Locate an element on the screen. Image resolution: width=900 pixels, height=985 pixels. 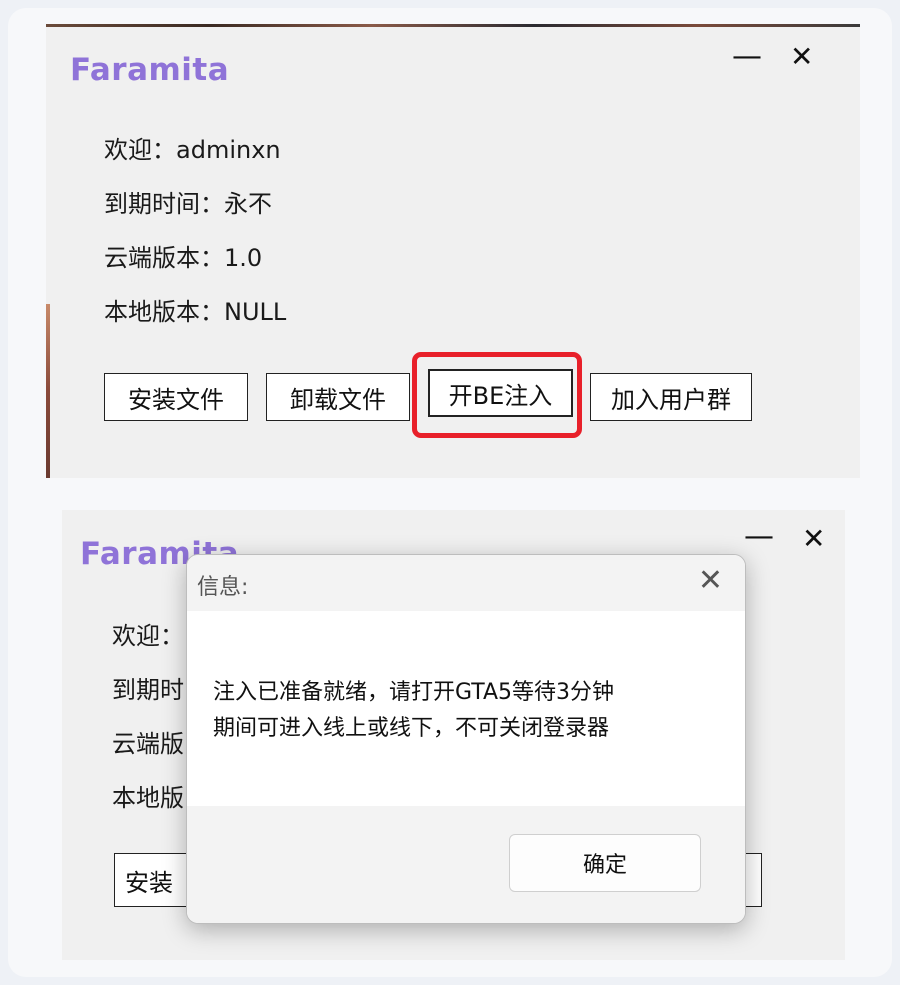
expiry-text: 到期时 is located at coordinates (148, 690).